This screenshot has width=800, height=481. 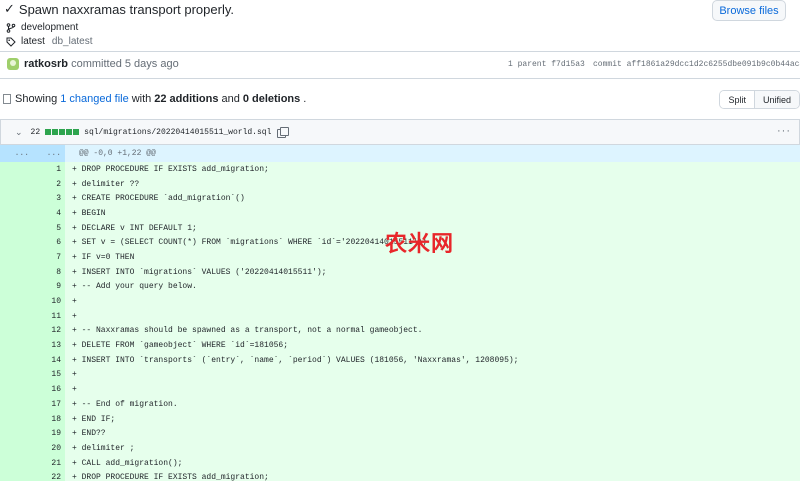 I want to click on diff-line-row: 4 + BEGIN, so click(x=400, y=213).